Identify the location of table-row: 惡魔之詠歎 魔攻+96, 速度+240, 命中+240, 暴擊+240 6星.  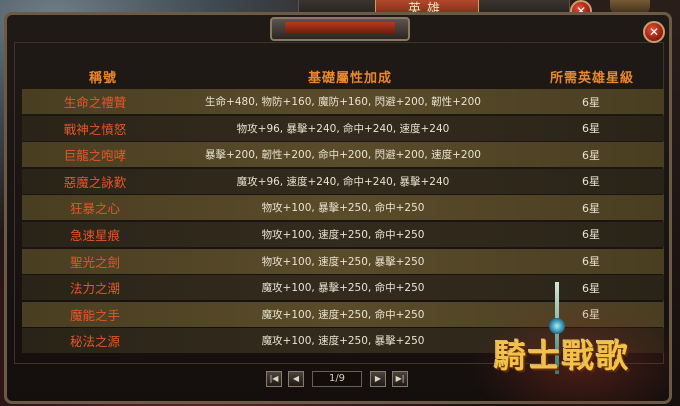
(343, 181).